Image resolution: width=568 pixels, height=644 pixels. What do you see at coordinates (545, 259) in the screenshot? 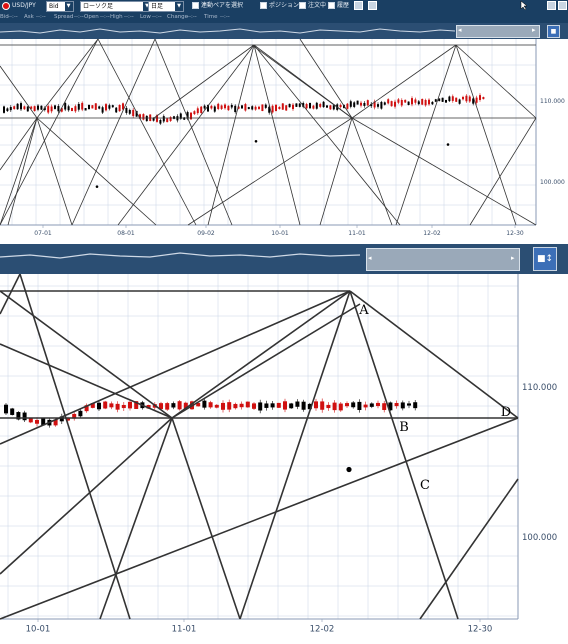
I see `navigator-lock-button-2: ■↕` at bounding box center [545, 259].